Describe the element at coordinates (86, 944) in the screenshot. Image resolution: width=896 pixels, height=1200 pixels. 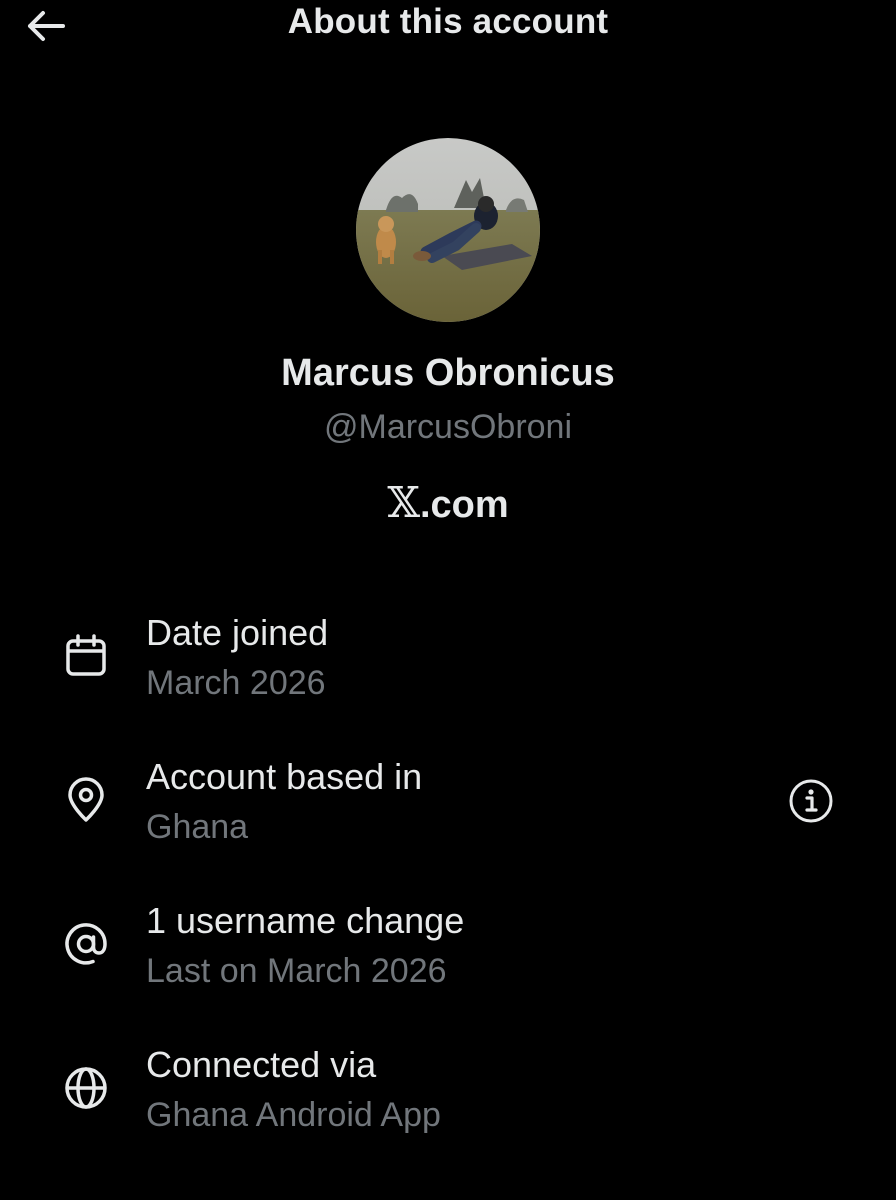
I see `at-sign-icon` at that location.